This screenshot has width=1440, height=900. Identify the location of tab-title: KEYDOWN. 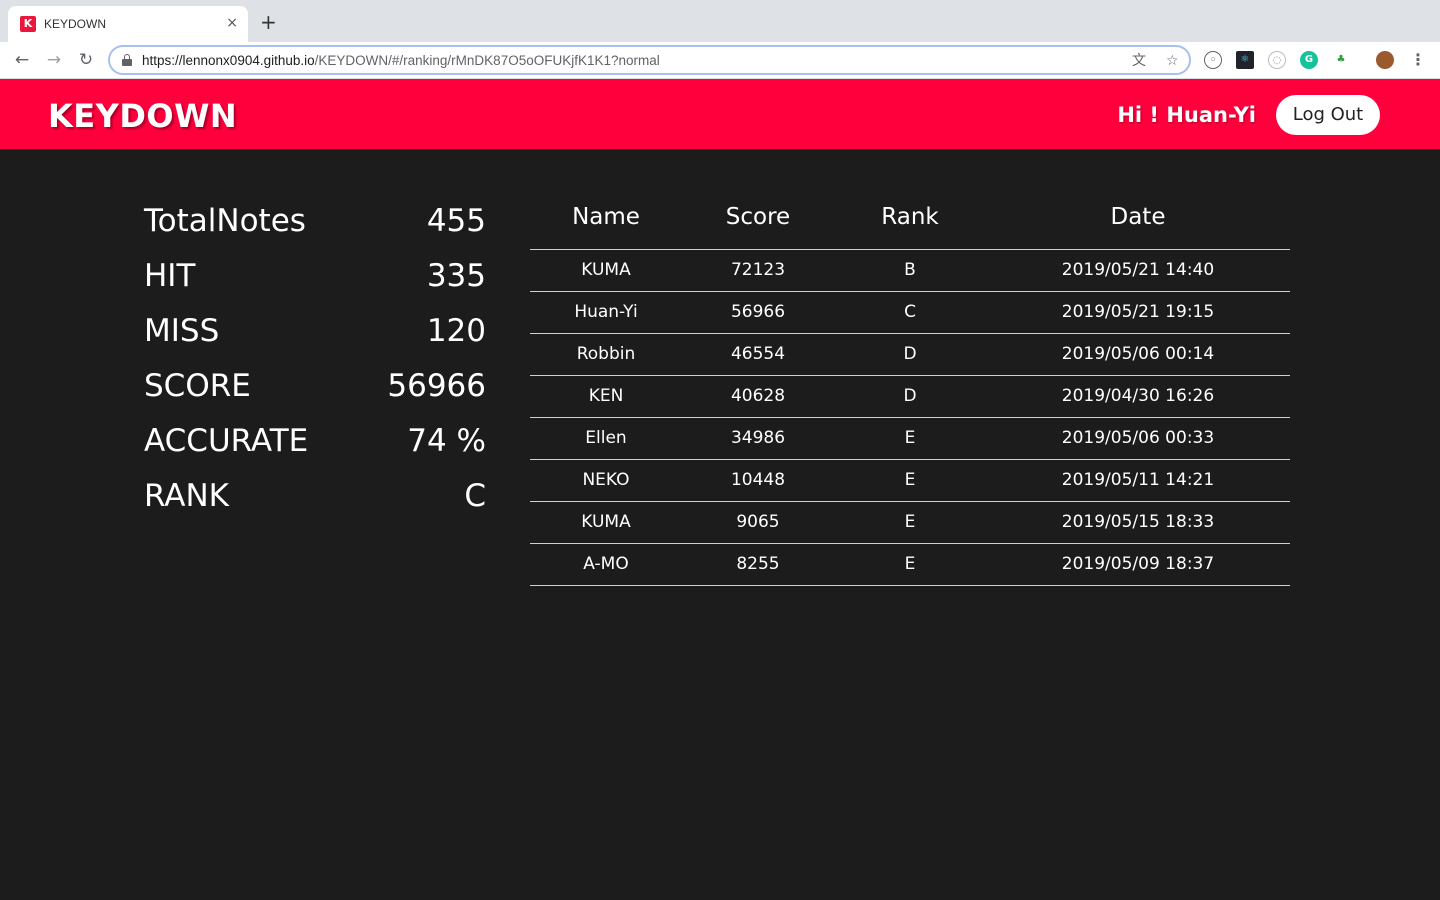
(75, 24).